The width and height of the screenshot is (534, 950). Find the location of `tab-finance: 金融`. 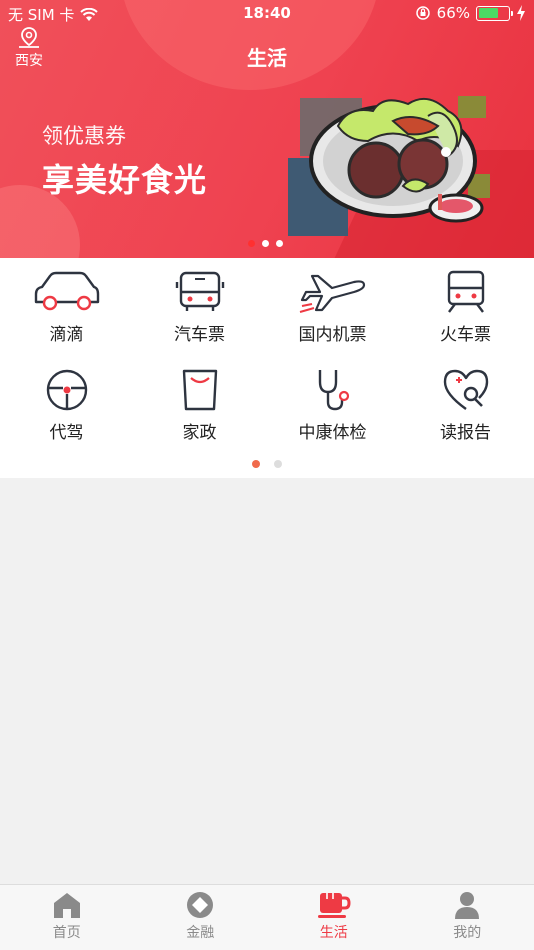

tab-finance: 金融 is located at coordinates (201, 917).